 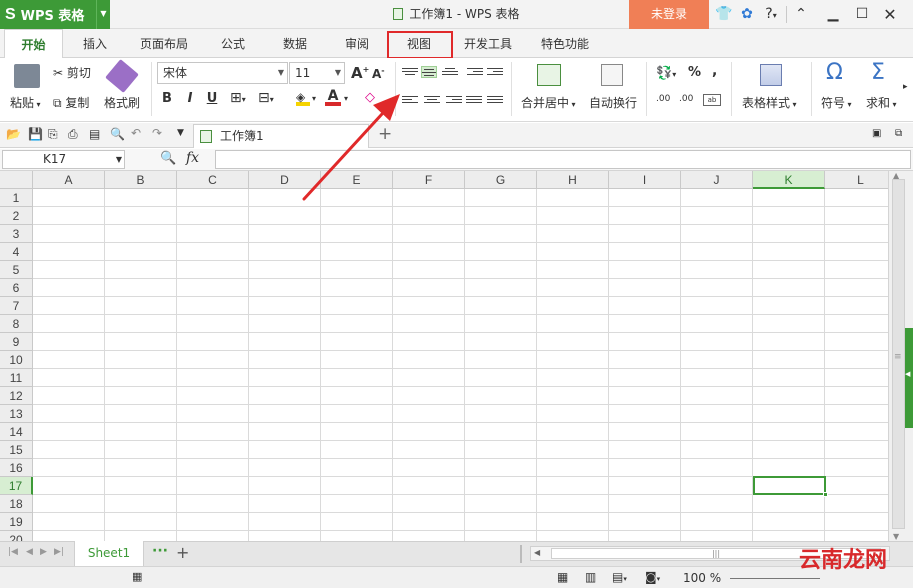 I want to click on export-pdf-icon: ⎘, so click(x=53, y=134).